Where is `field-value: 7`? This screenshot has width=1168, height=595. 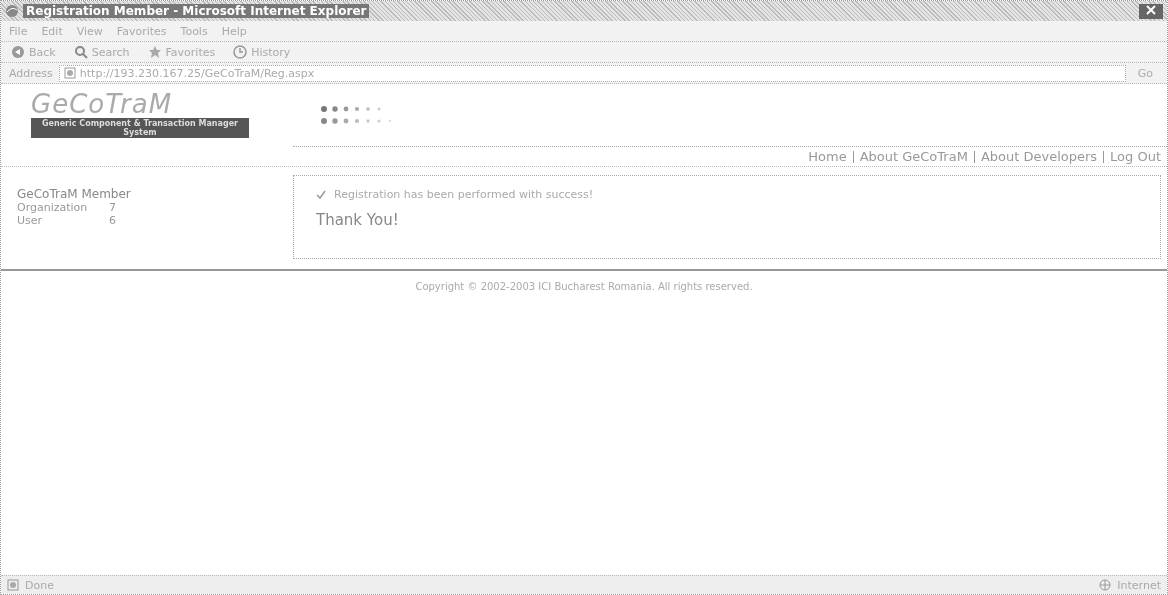
field-value: 7 is located at coordinates (112, 207).